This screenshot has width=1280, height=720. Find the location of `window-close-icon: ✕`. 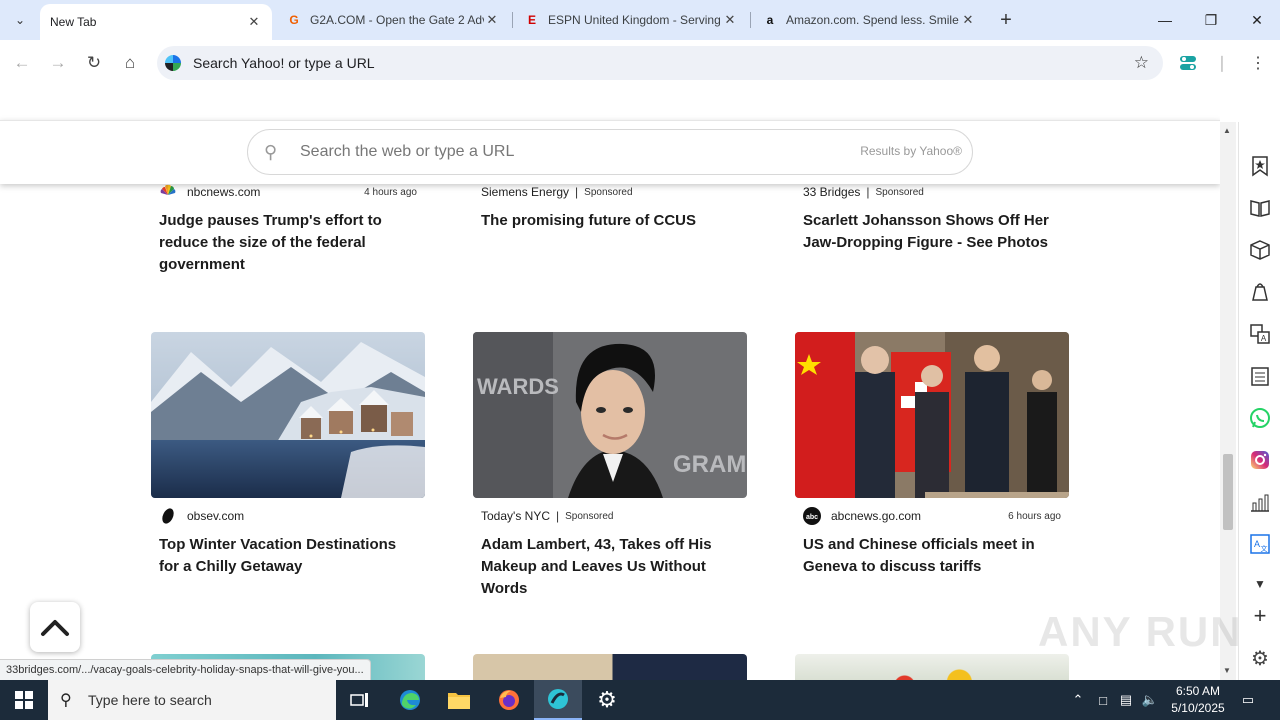

window-close-icon: ✕ is located at coordinates (1257, 20).